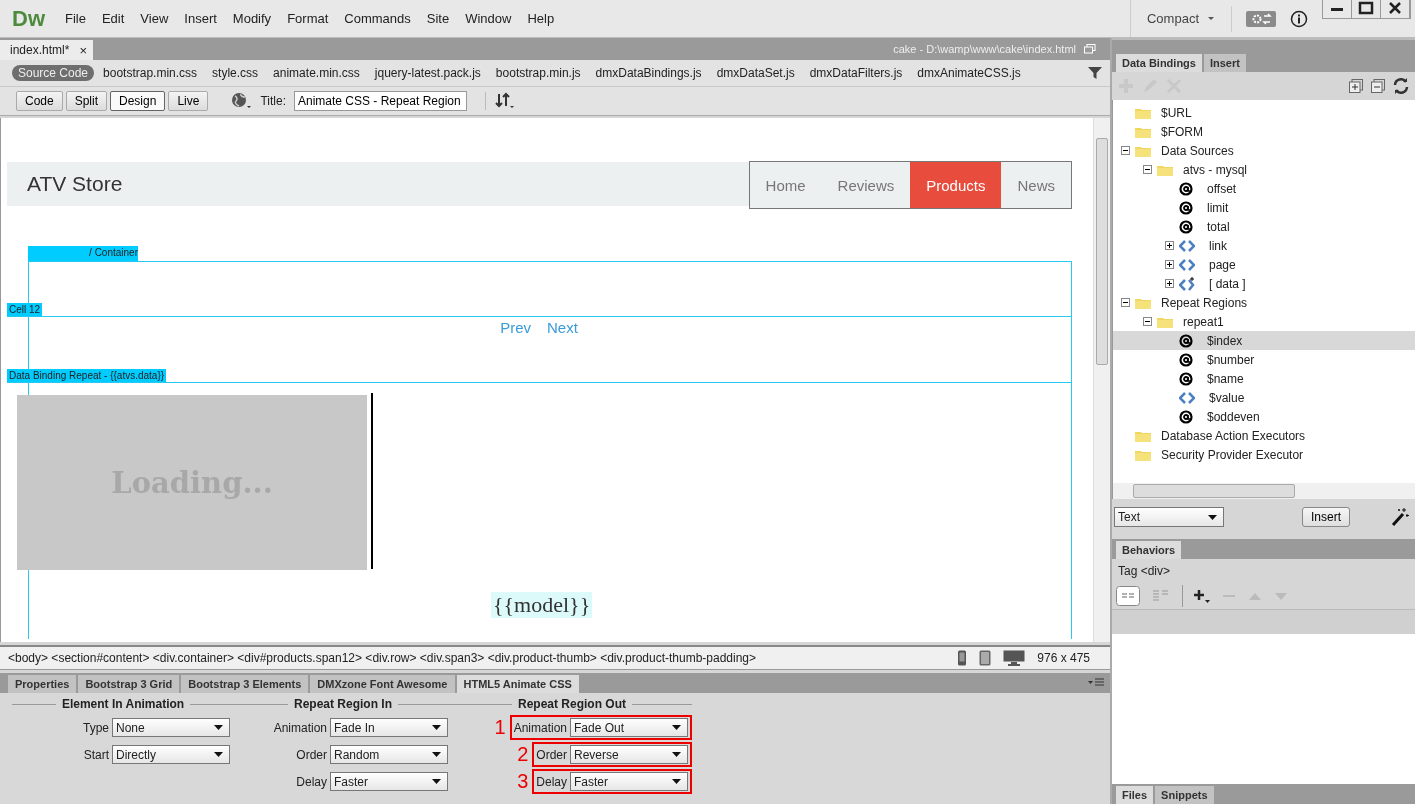  What do you see at coordinates (1169, 517) in the screenshot?
I see `type-dropdown: Text` at bounding box center [1169, 517].